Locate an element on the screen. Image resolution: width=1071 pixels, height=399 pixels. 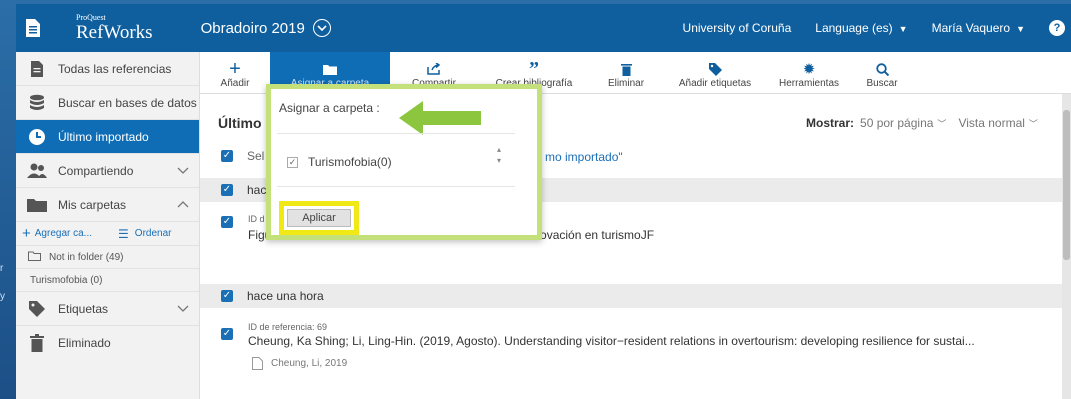
sidebar-item-label: Último importado is located at coordinates (103, 136).